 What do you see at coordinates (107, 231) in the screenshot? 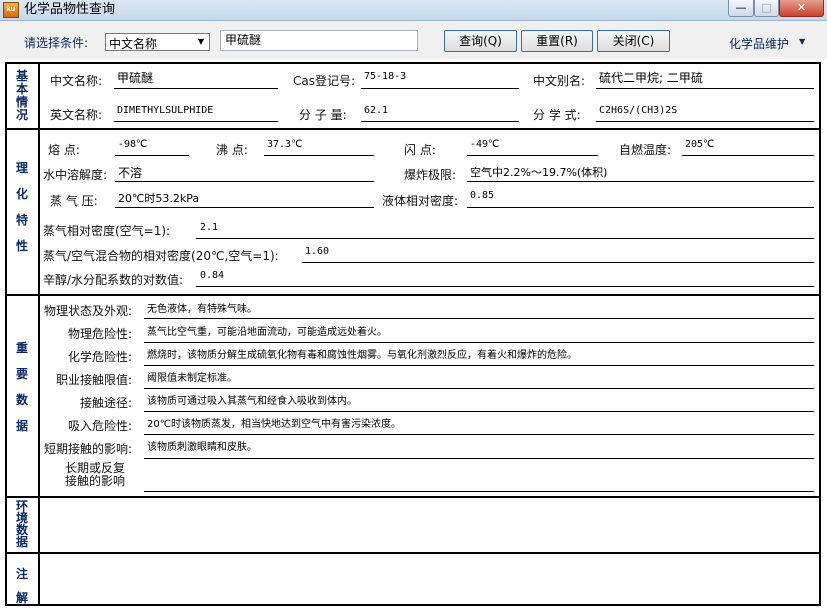
I see `vapor-density-label: 蒸气相对密度(空气=1):` at bounding box center [107, 231].